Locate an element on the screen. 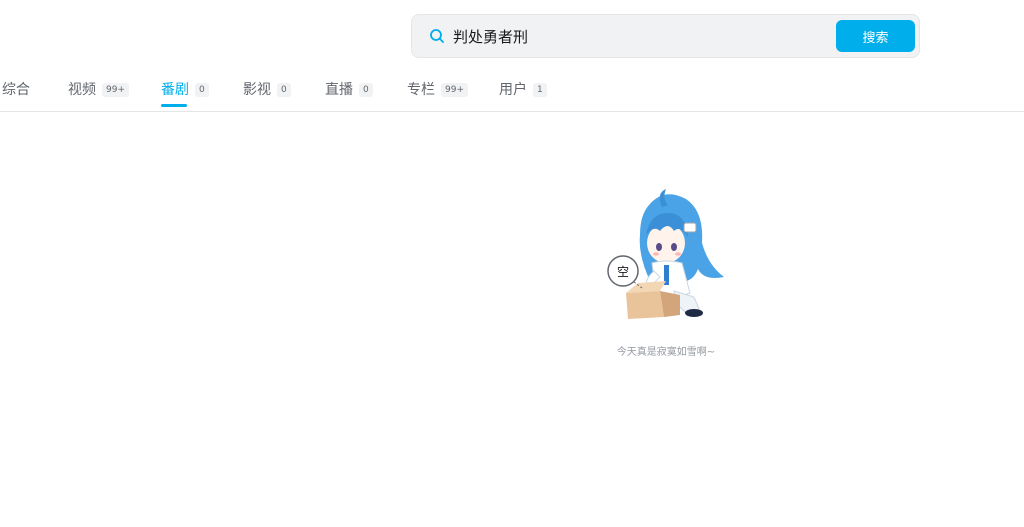  empty-bubble-text: 空 is located at coordinates (623, 272).